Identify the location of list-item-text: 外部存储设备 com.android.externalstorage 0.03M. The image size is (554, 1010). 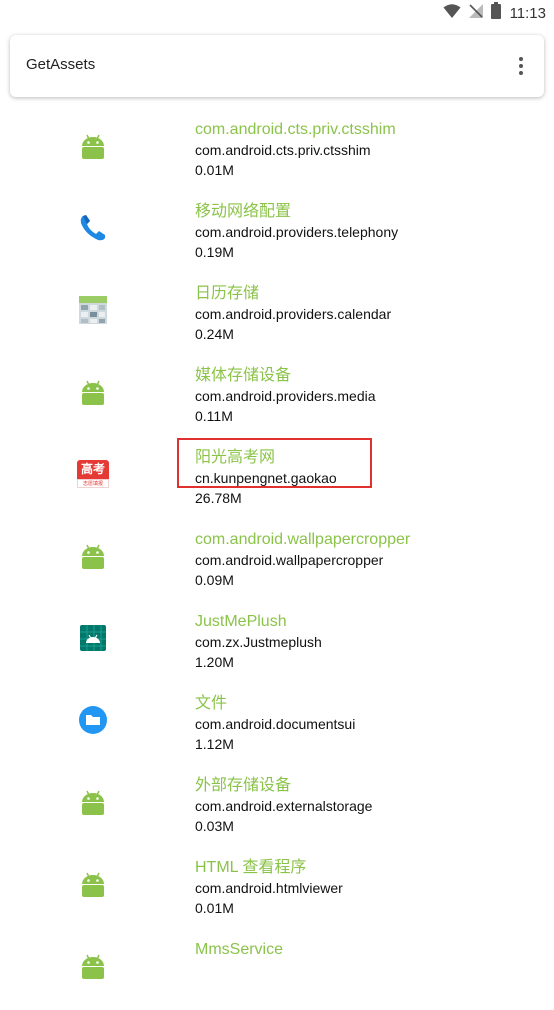
(283, 806).